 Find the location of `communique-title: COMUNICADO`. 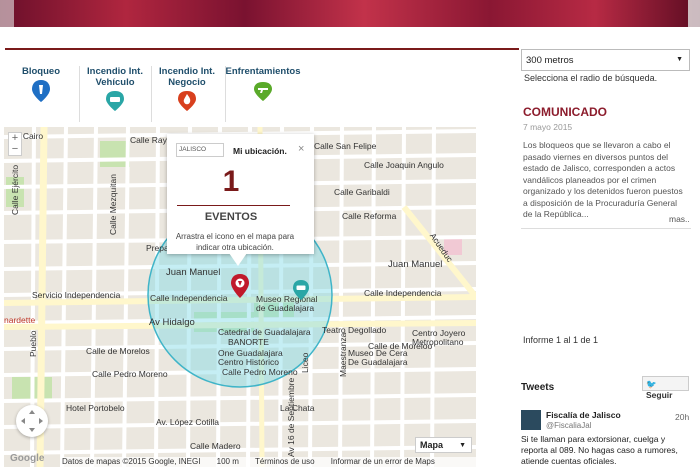

communique-title: COMUNICADO is located at coordinates (565, 112).